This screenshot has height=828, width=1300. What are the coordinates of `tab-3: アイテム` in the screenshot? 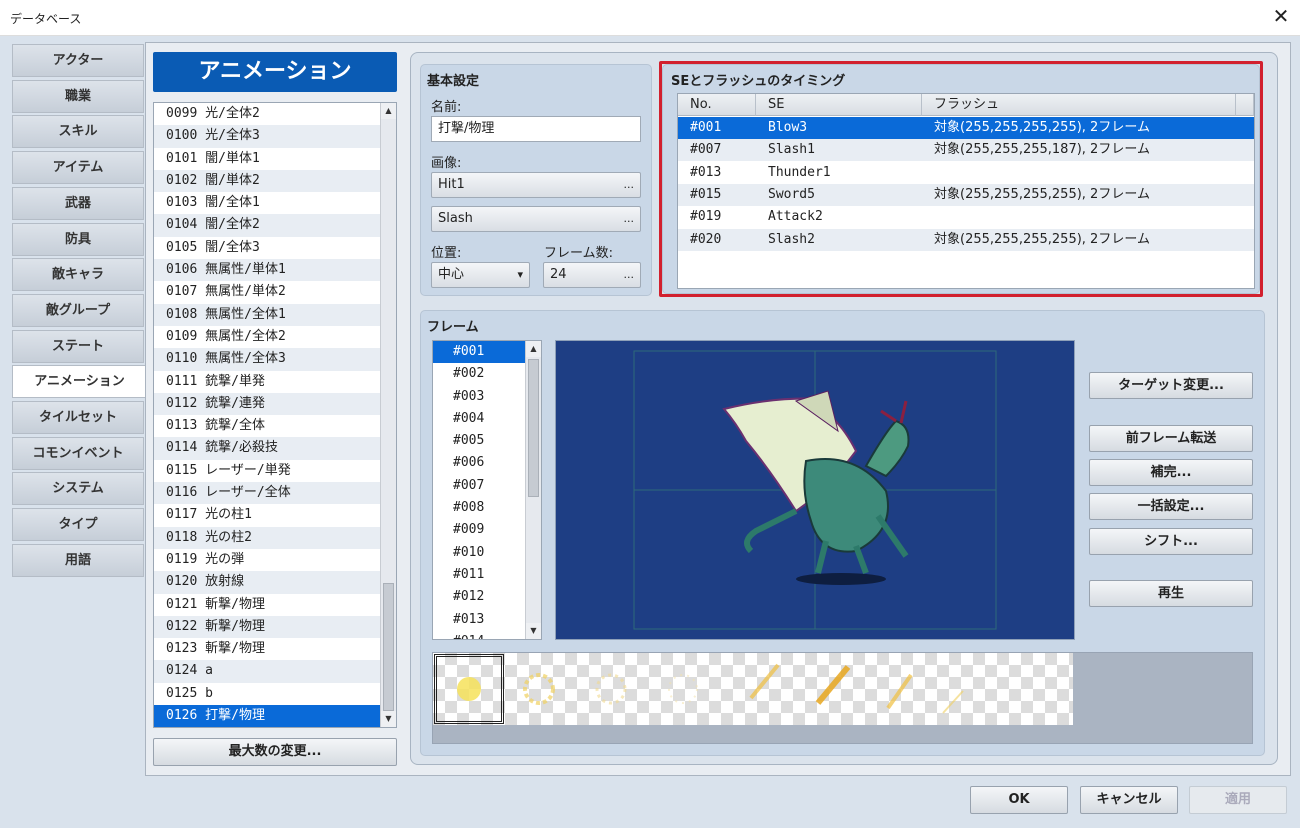 It's located at (78, 168).